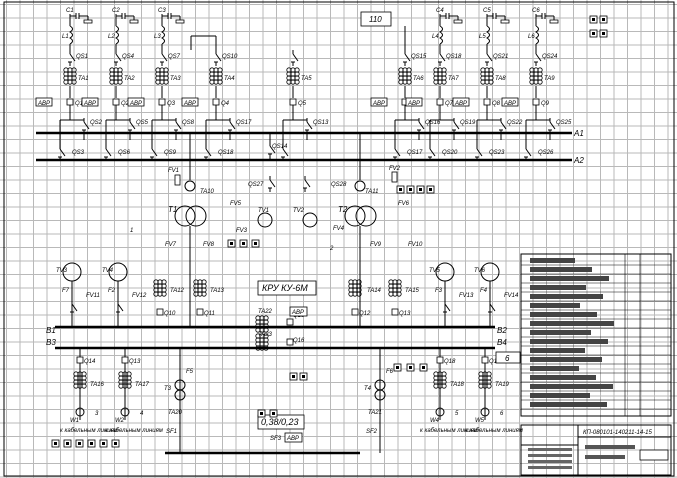 The width and height of the screenshot is (677, 478). Describe the element at coordinates (466, 296) in the screenshot. I see `side-fv-label: FV13` at that location.